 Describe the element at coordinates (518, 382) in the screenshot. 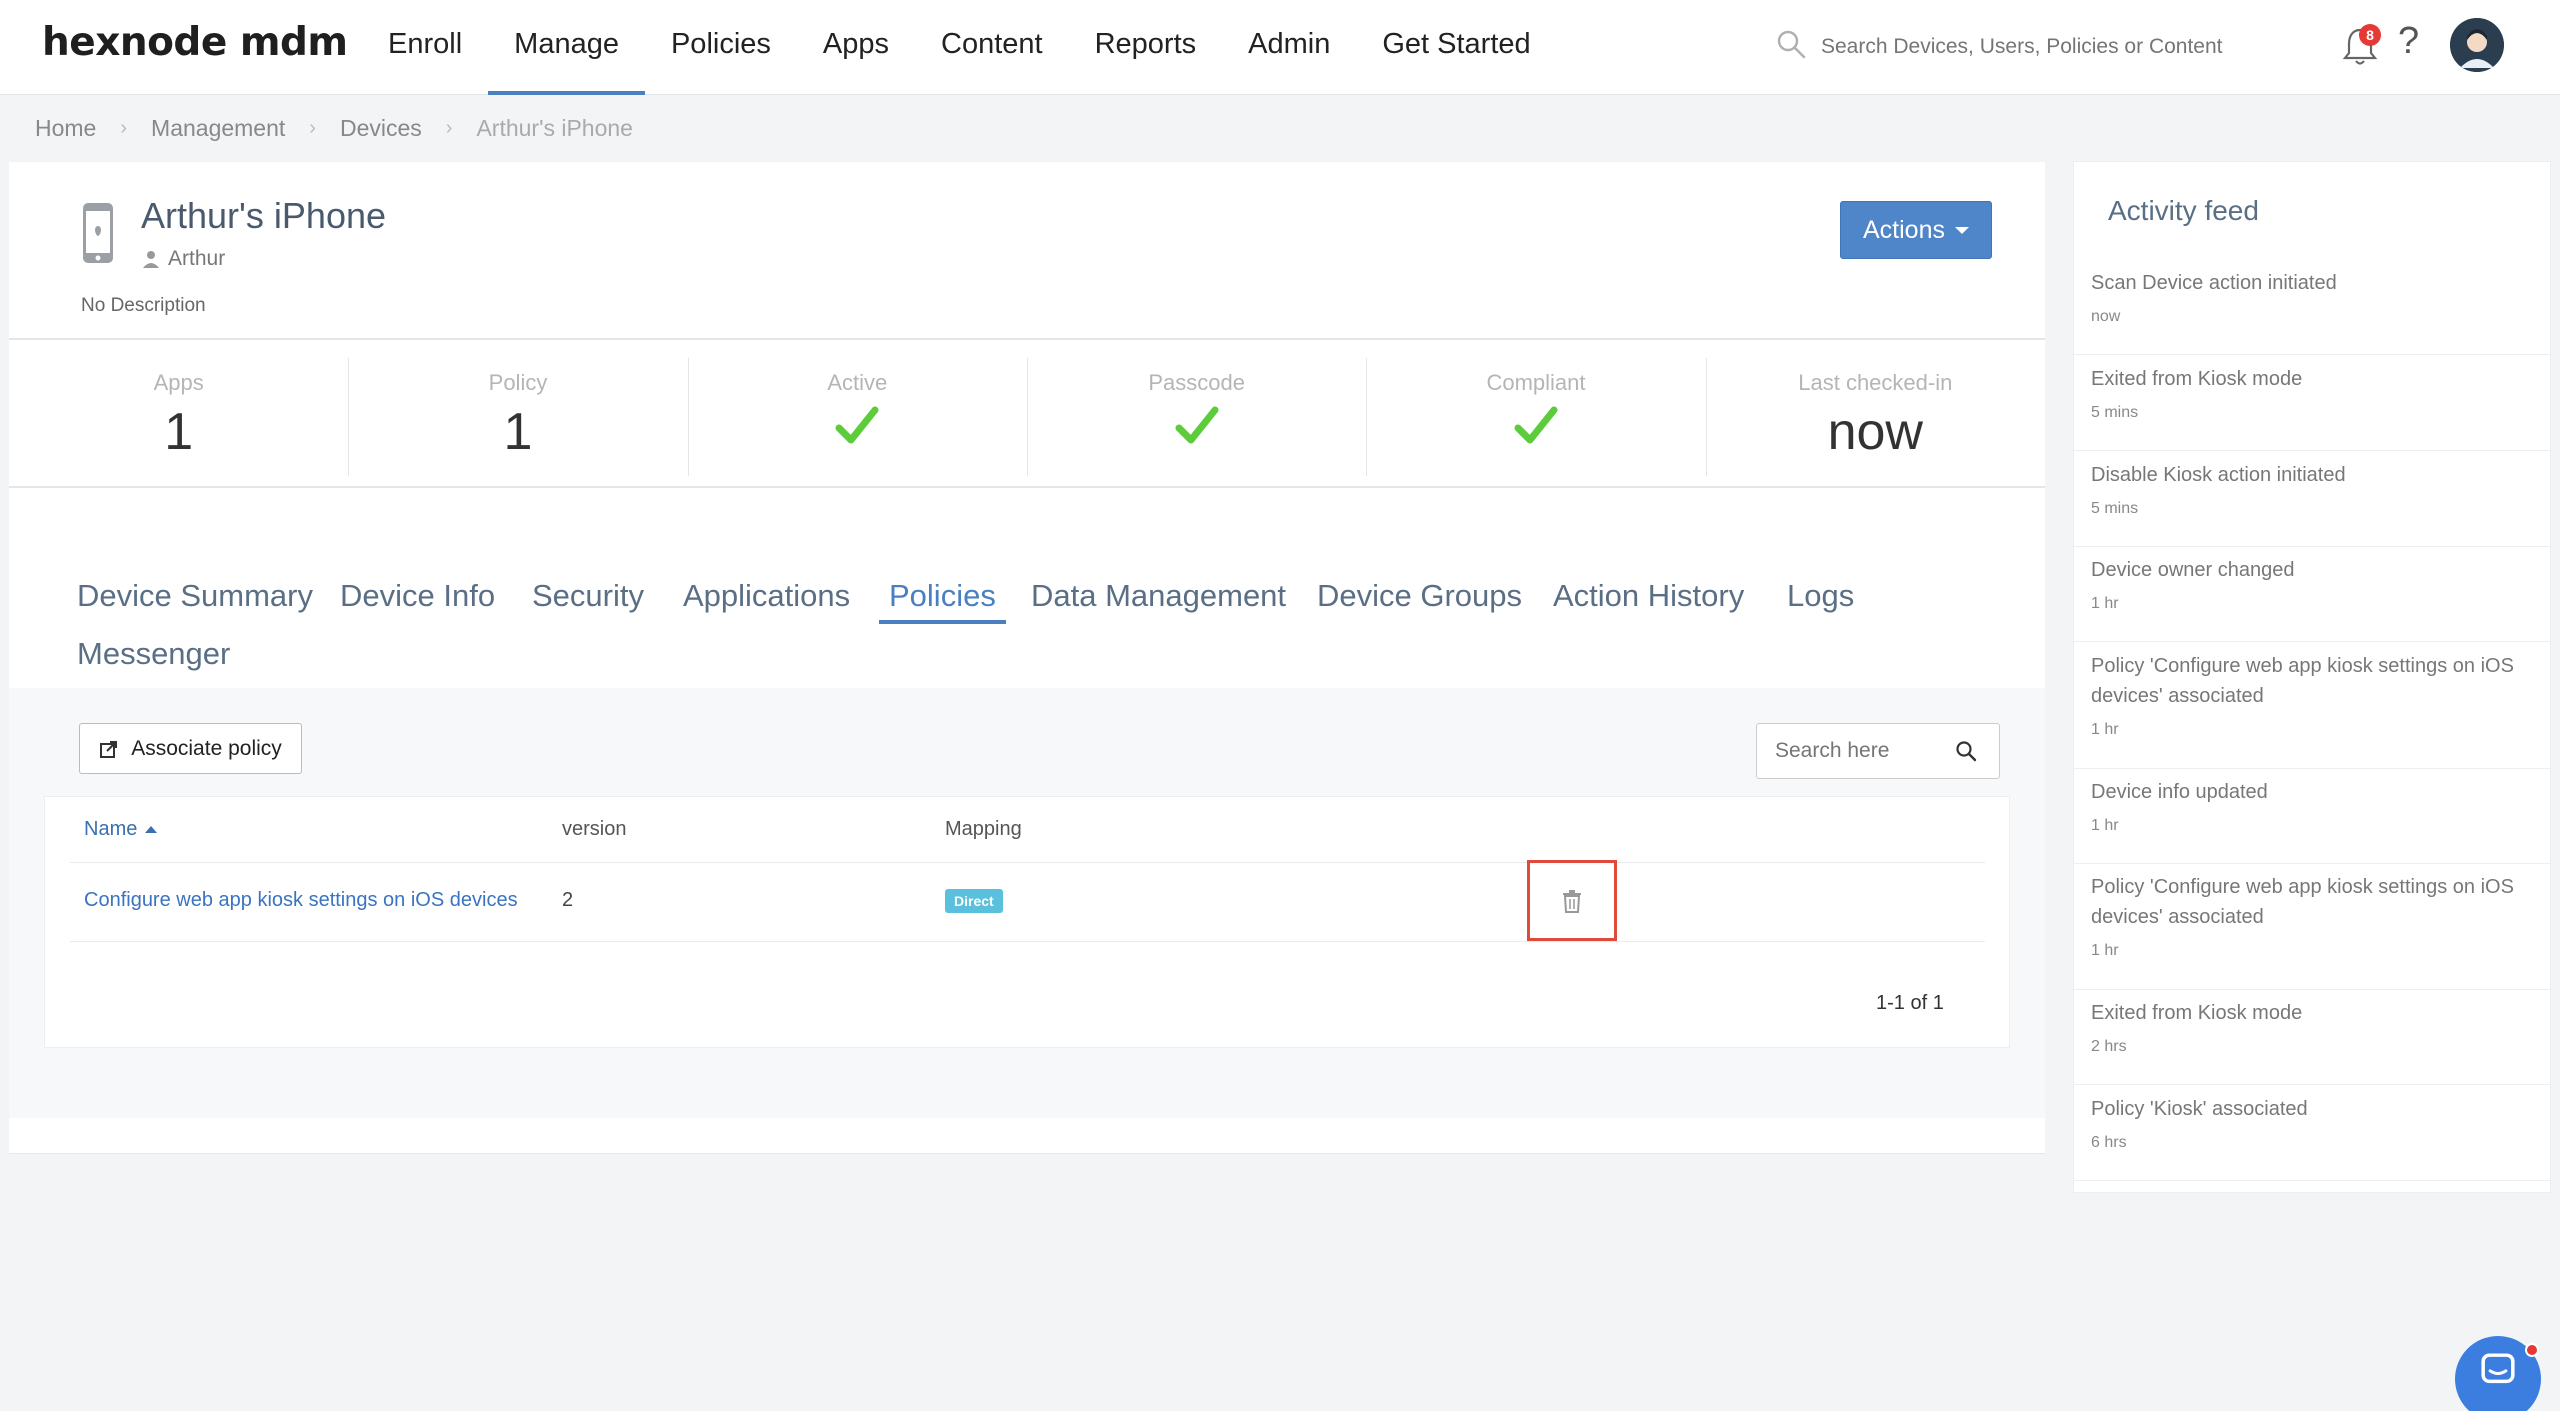

I see `stat-label: Policy` at that location.